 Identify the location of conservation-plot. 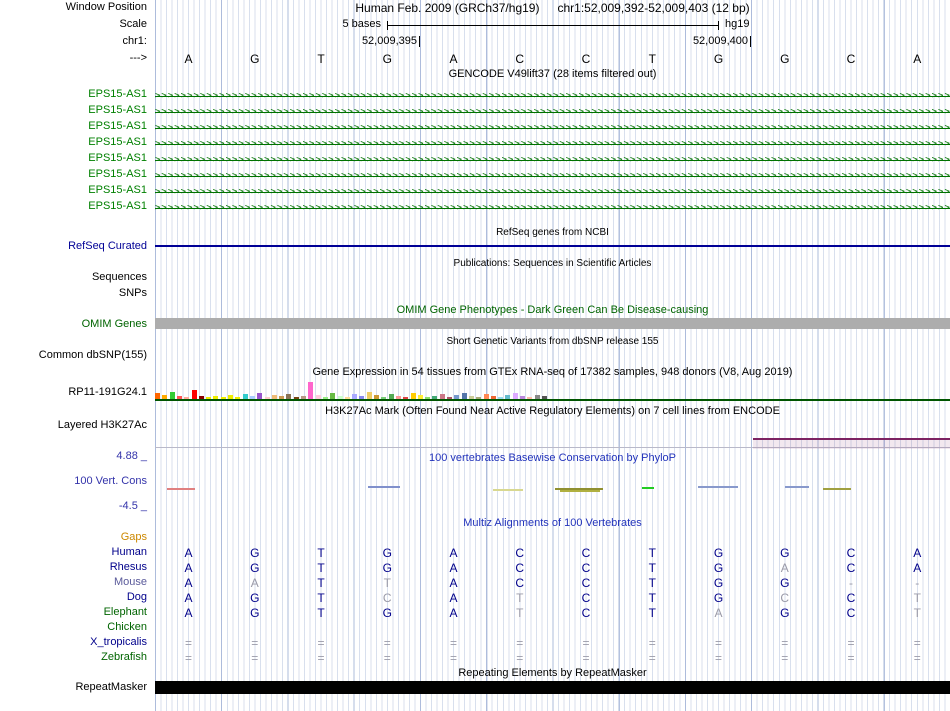
(552, 493).